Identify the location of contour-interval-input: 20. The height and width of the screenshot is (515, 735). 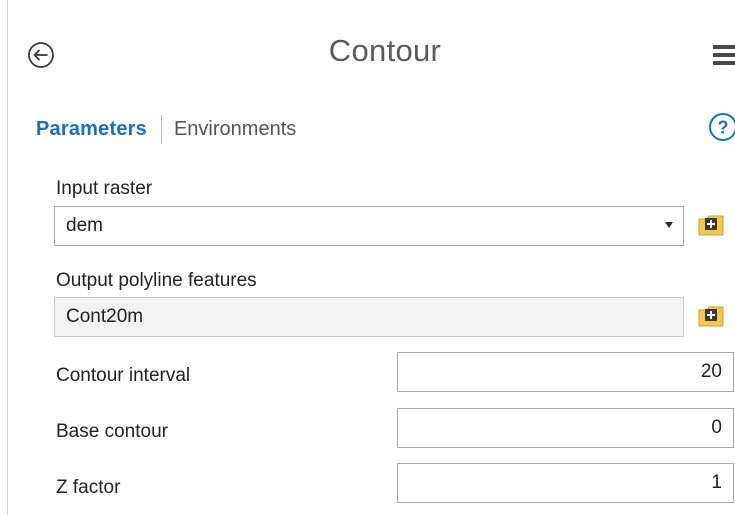
(565, 372).